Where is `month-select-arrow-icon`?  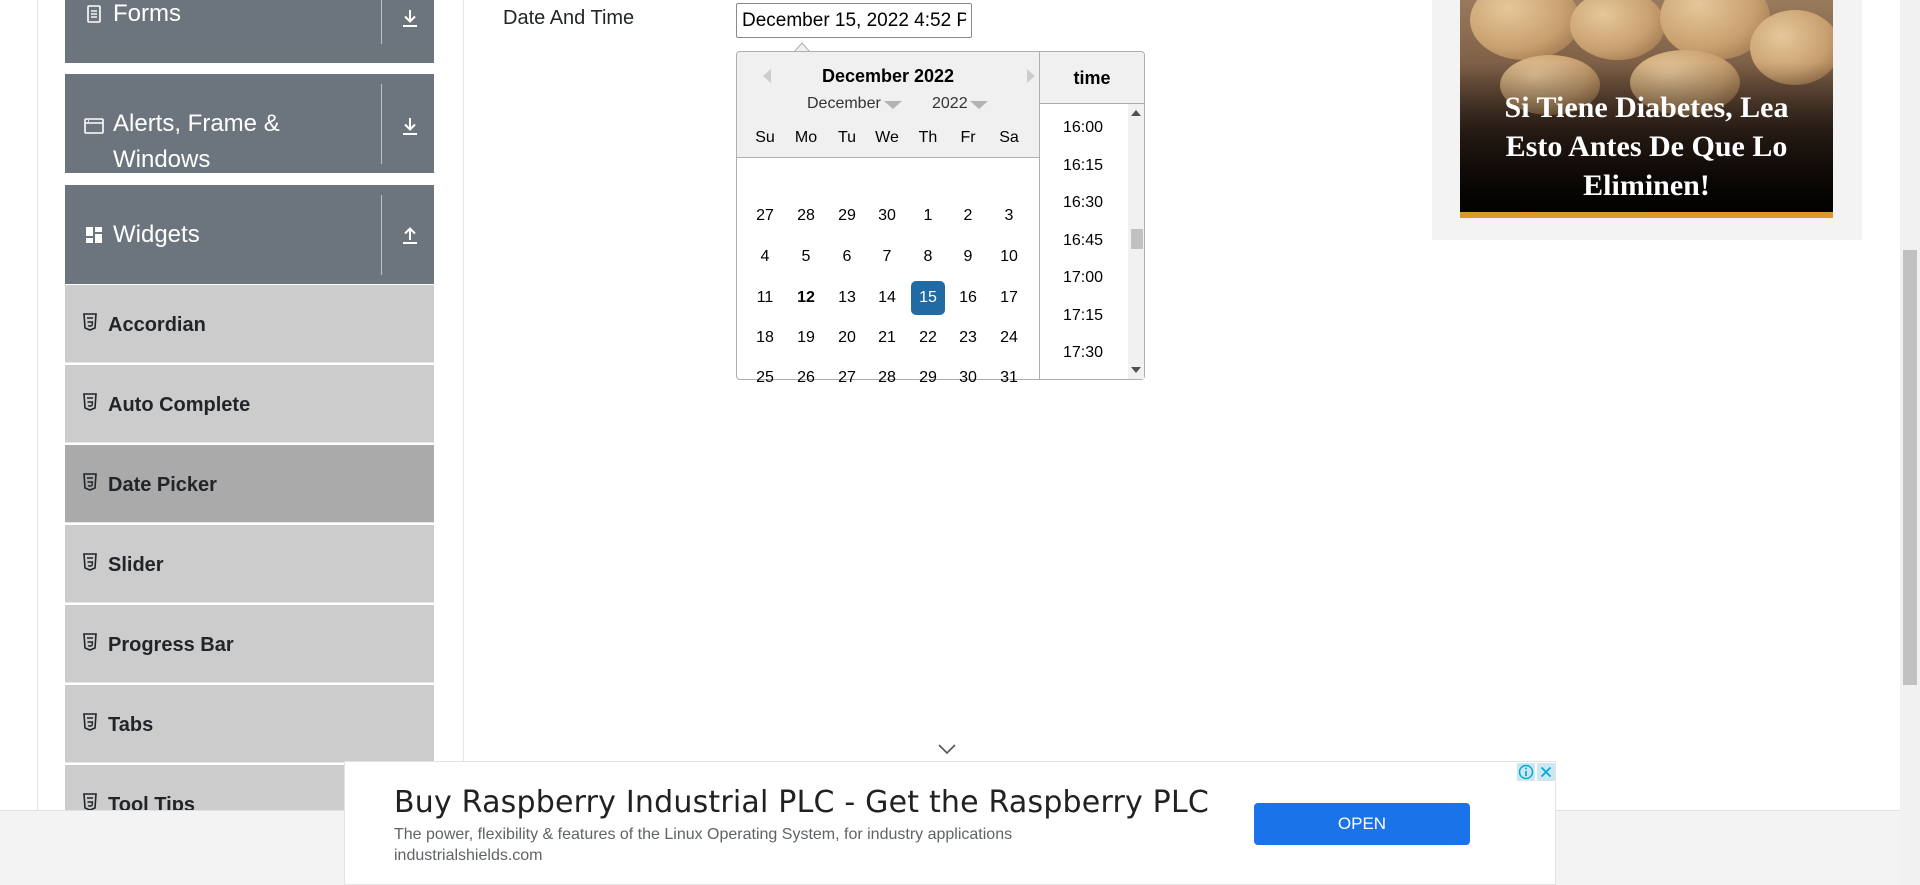
month-select-arrow-icon is located at coordinates (893, 105).